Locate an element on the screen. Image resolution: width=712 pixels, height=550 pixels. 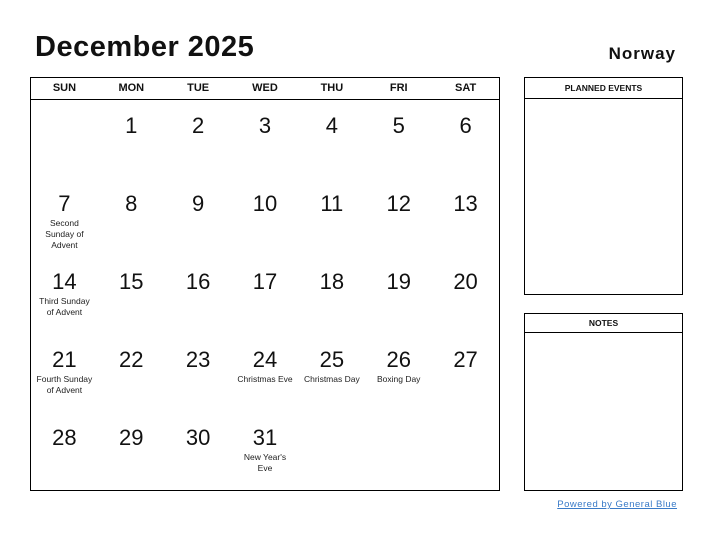
day-number: 12 is located at coordinates (398, 203).